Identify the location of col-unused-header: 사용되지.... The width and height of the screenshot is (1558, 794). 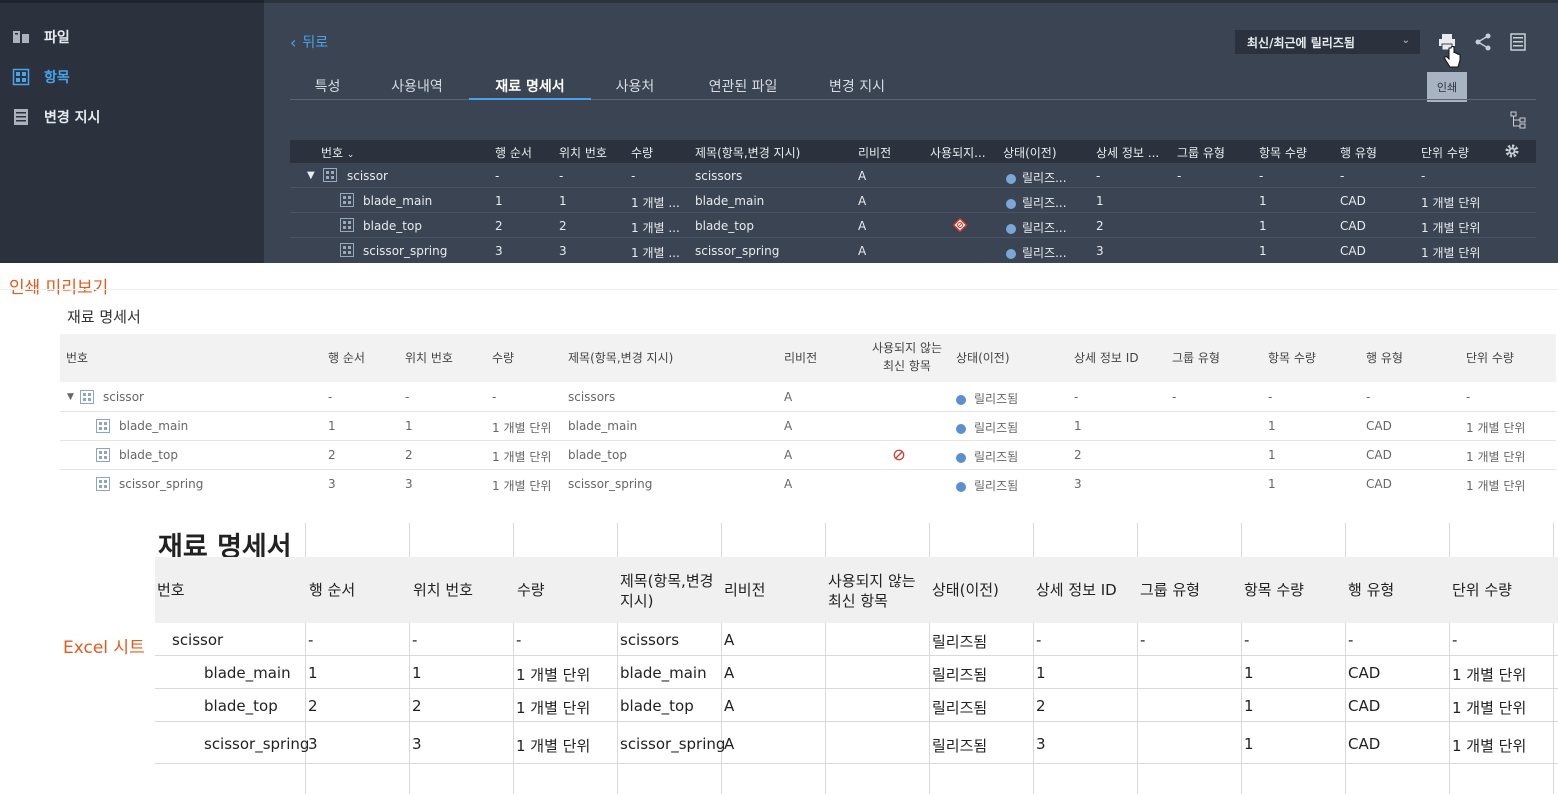
(958, 152).